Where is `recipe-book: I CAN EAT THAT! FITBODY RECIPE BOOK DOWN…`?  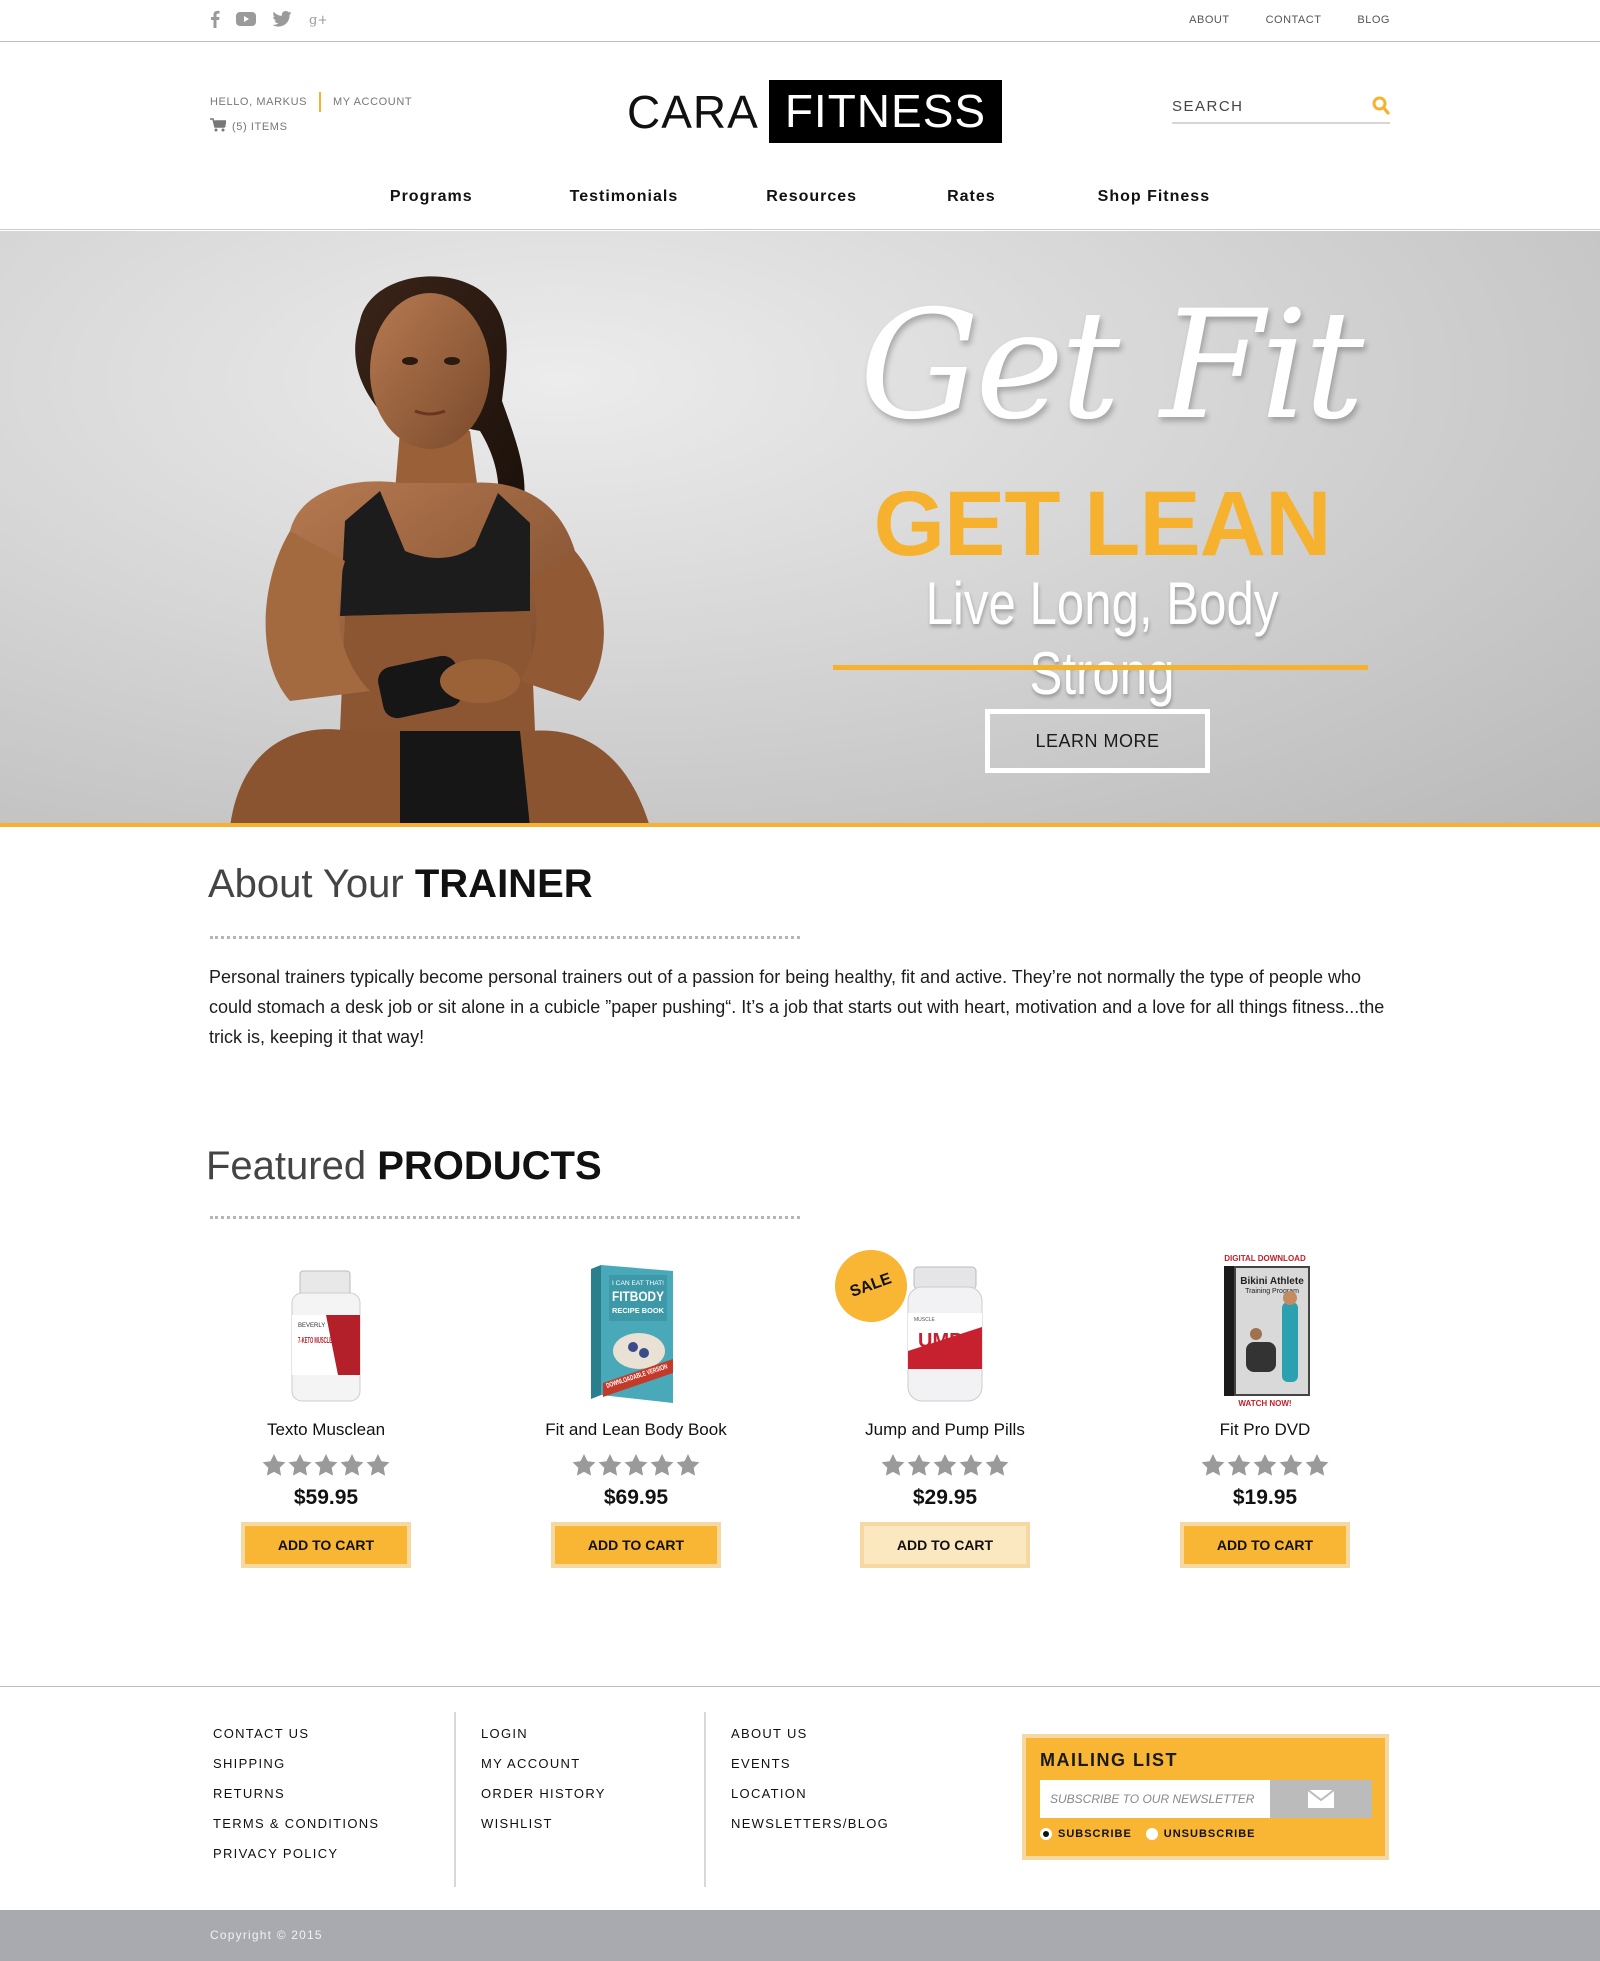 recipe-book: I CAN EAT THAT! FITBODY RECIPE BOOK DOWN… is located at coordinates (632, 1334).